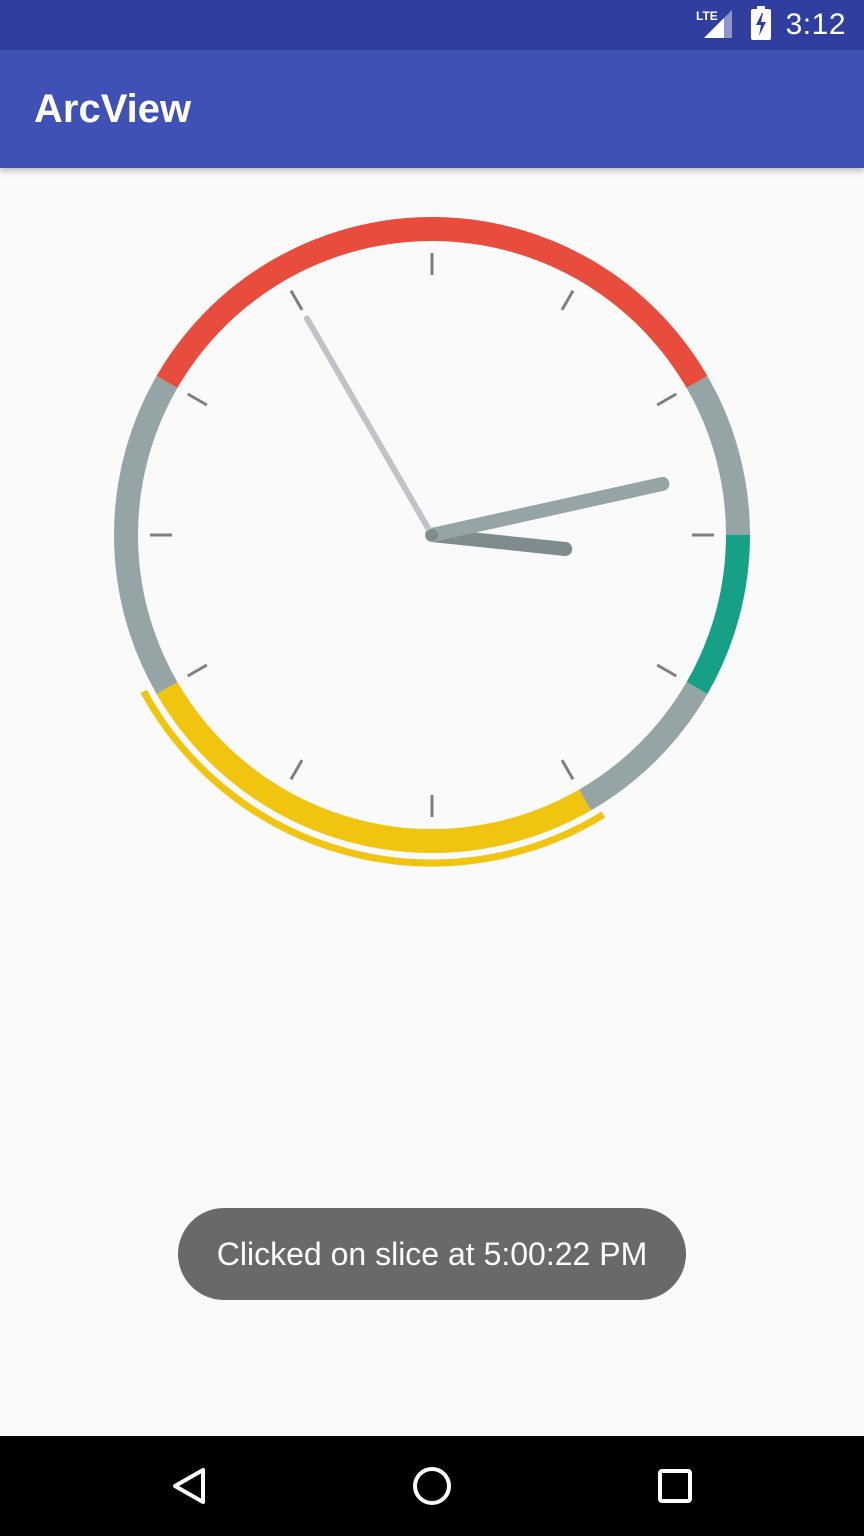  Describe the element at coordinates (707, 16) in the screenshot. I see `network-label: LTE` at that location.